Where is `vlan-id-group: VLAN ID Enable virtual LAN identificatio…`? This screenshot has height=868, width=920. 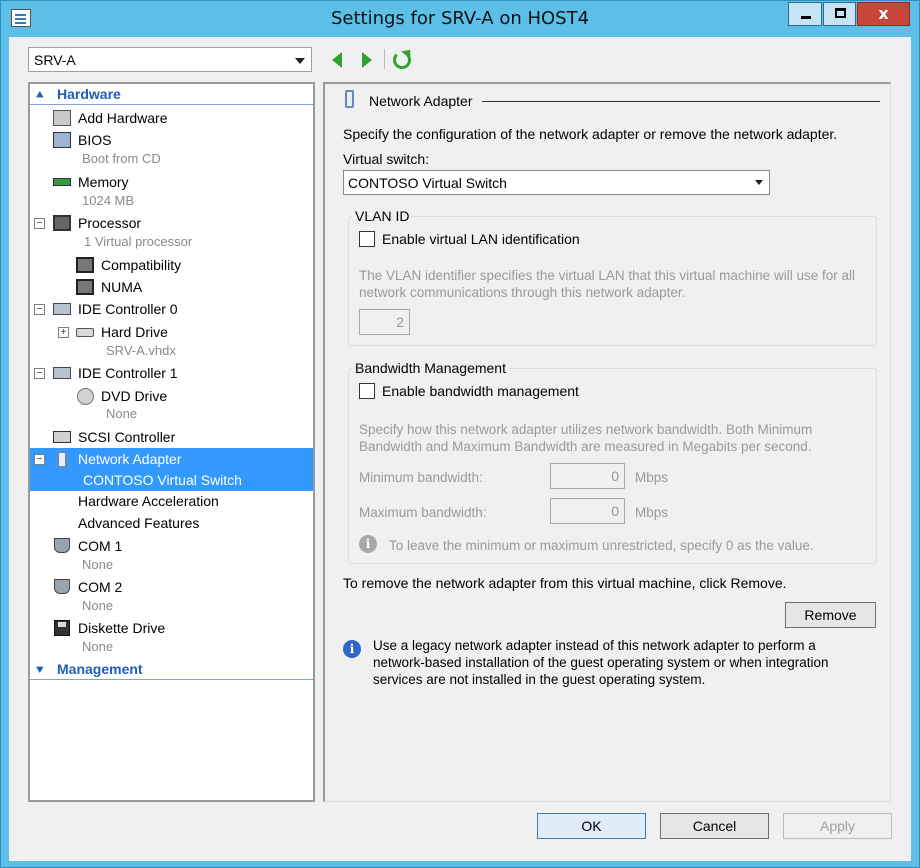 vlan-id-group: VLAN ID Enable virtual LAN identificatio… is located at coordinates (612, 277).